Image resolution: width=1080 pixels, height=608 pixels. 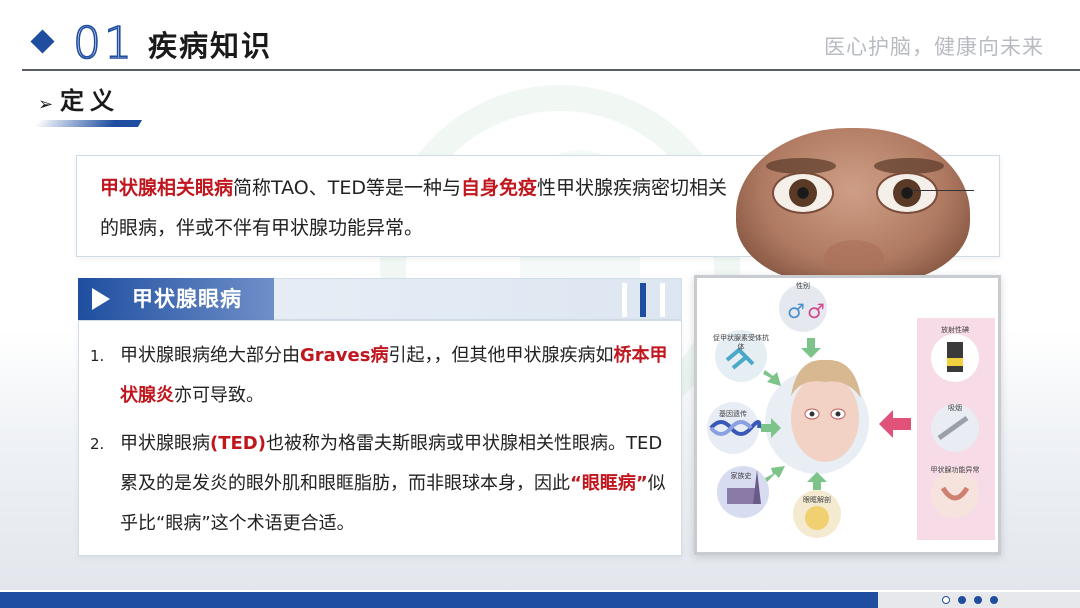 What do you see at coordinates (817, 500) in the screenshot?
I see `label-orbit: 眼眶解剖` at bounding box center [817, 500].